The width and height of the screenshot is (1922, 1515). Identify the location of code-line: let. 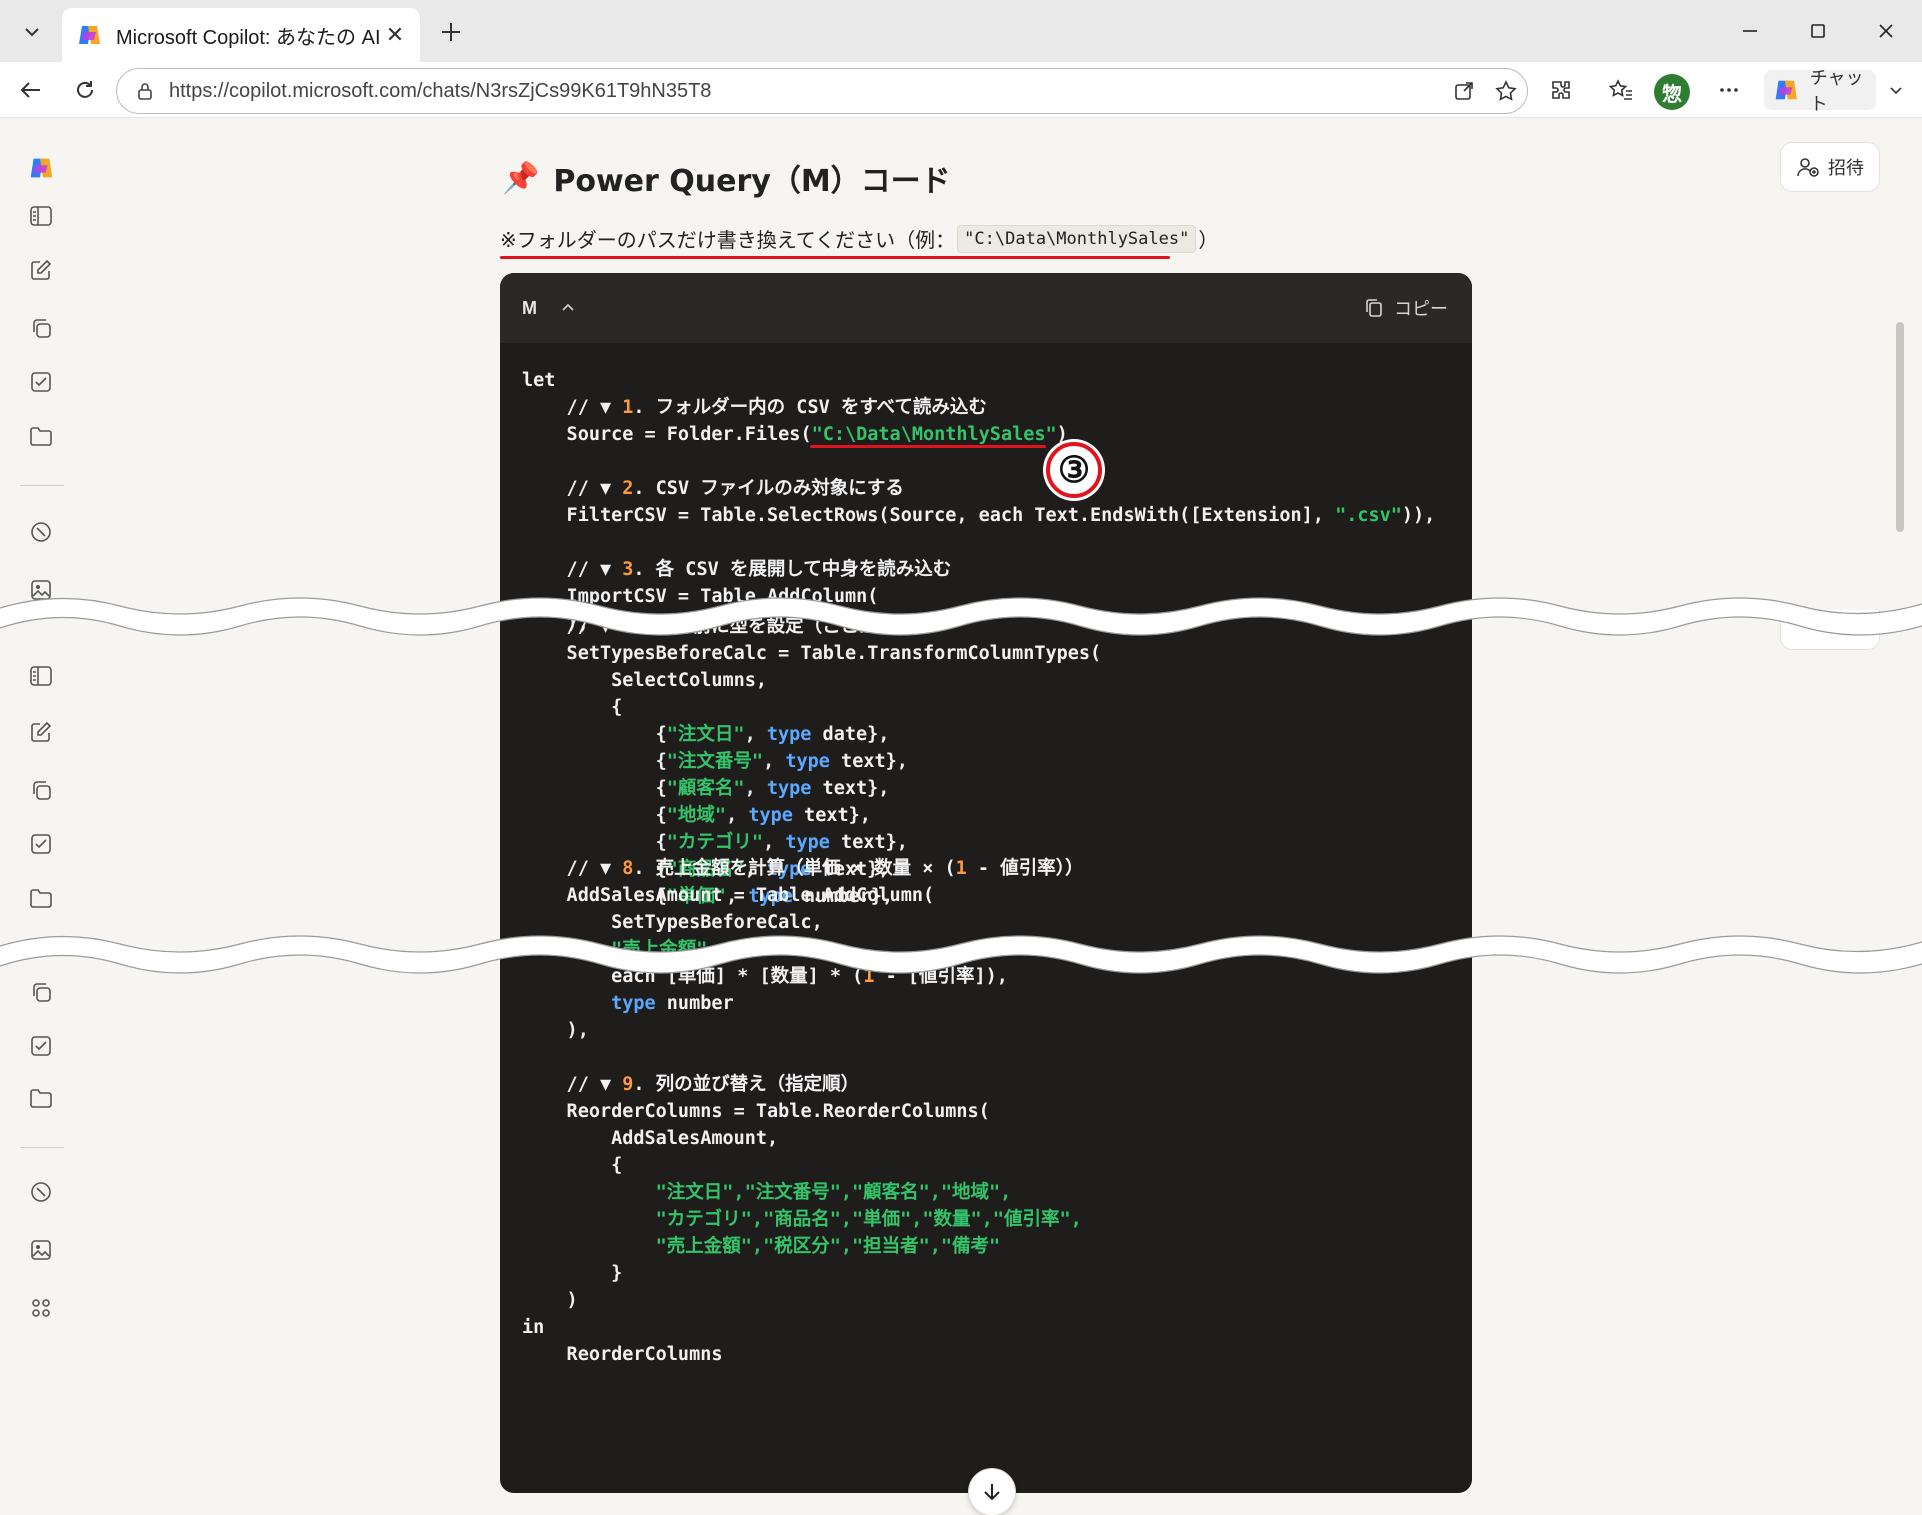
(978, 380).